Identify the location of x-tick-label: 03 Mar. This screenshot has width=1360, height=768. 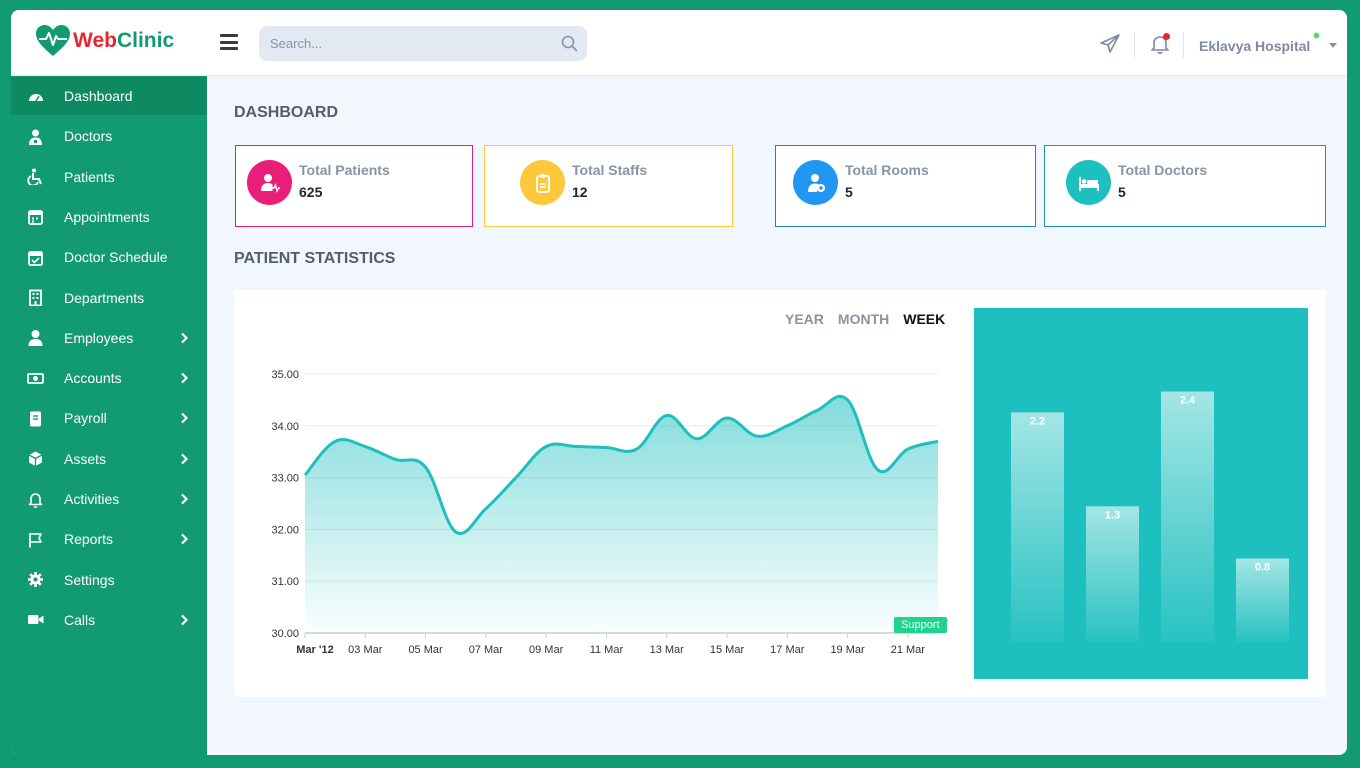
(365, 650).